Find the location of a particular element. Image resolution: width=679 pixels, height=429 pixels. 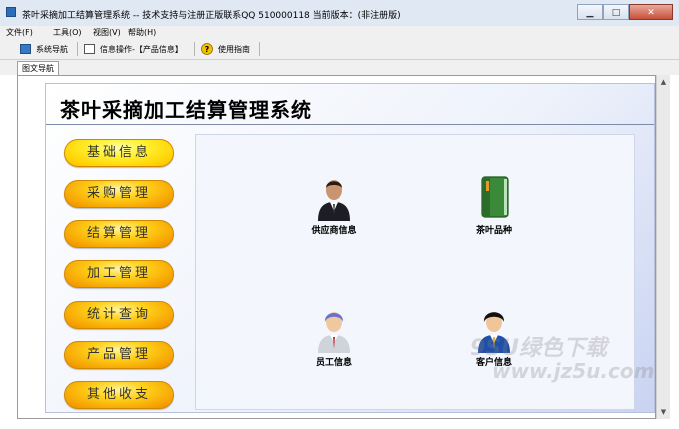

businessman-icon is located at coordinates (334, 200).